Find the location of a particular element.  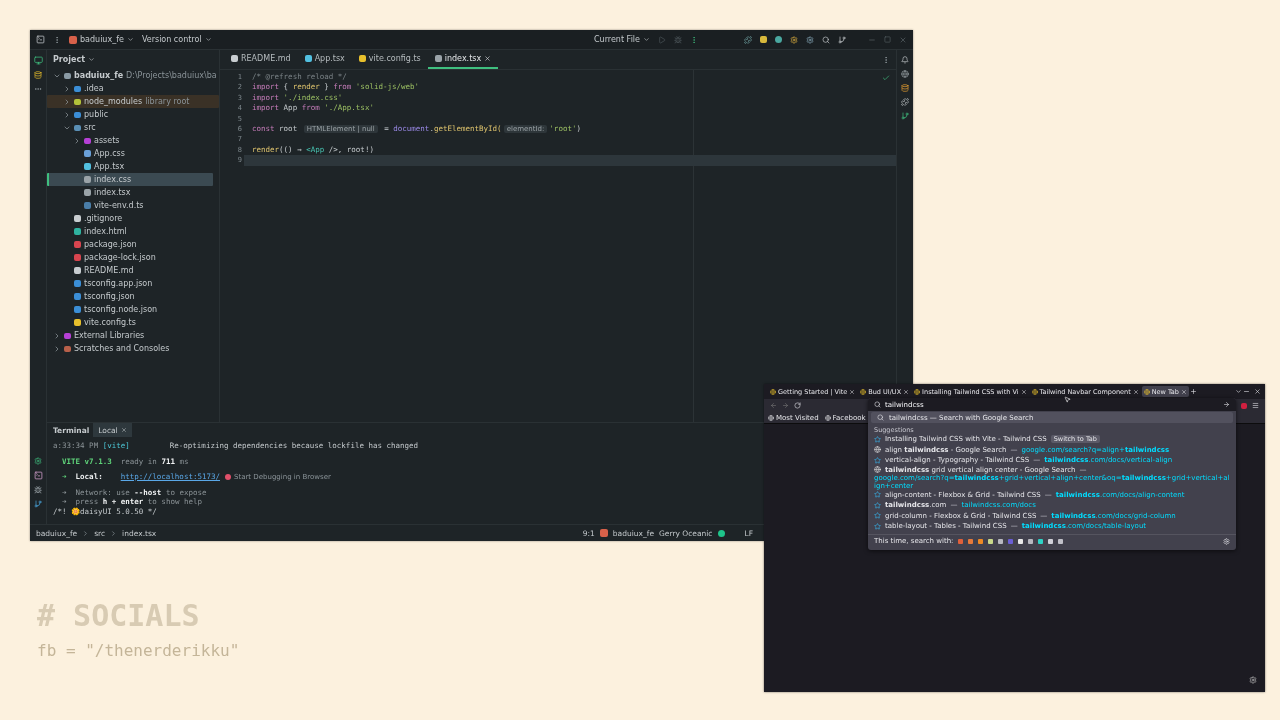

debug-dot-icon is located at coordinates (228, 477).